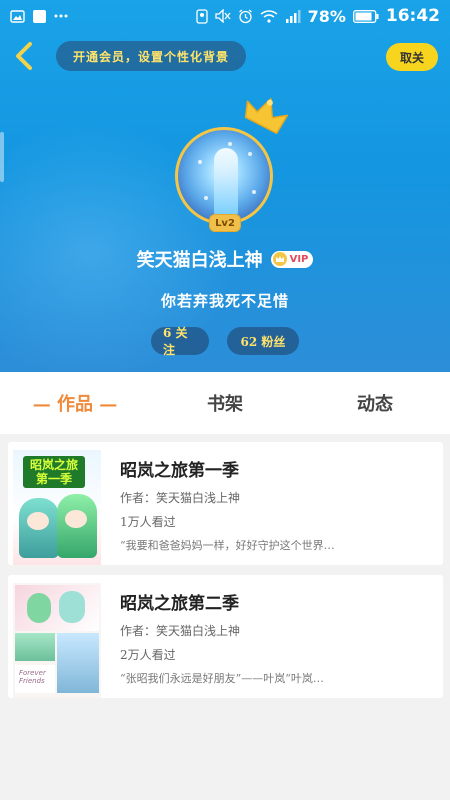 This screenshot has width=450, height=800. I want to click on avatar-image, so click(224, 176).